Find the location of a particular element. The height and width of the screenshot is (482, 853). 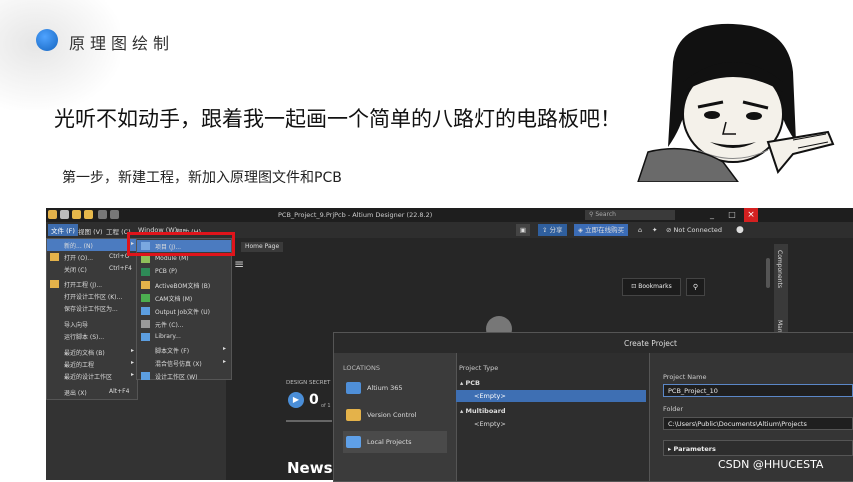

meme-pointing-face-image is located at coordinates (736, 102).